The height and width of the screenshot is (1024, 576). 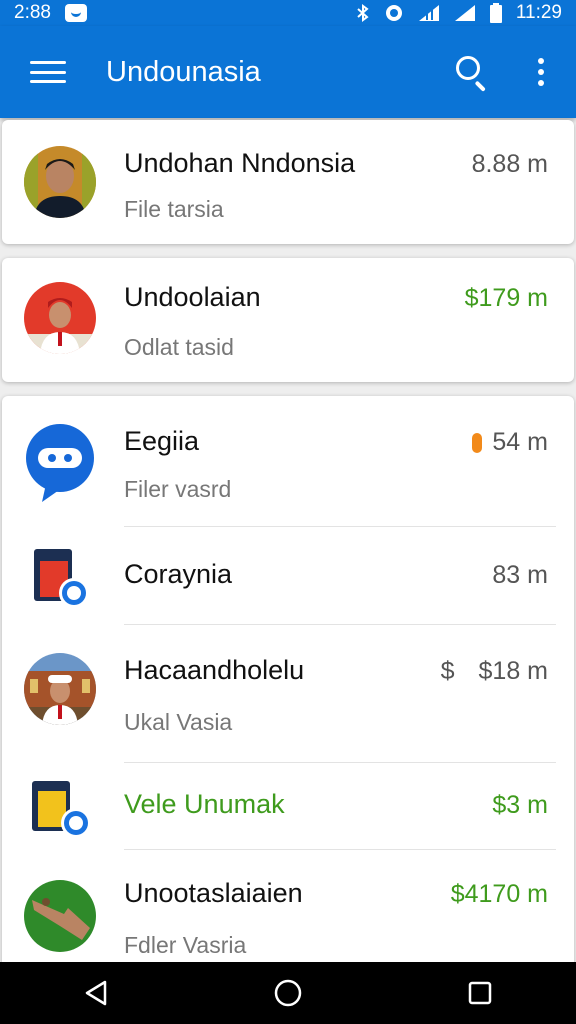 What do you see at coordinates (477, 442) in the screenshot?
I see `status-indicator` at bounding box center [477, 442].